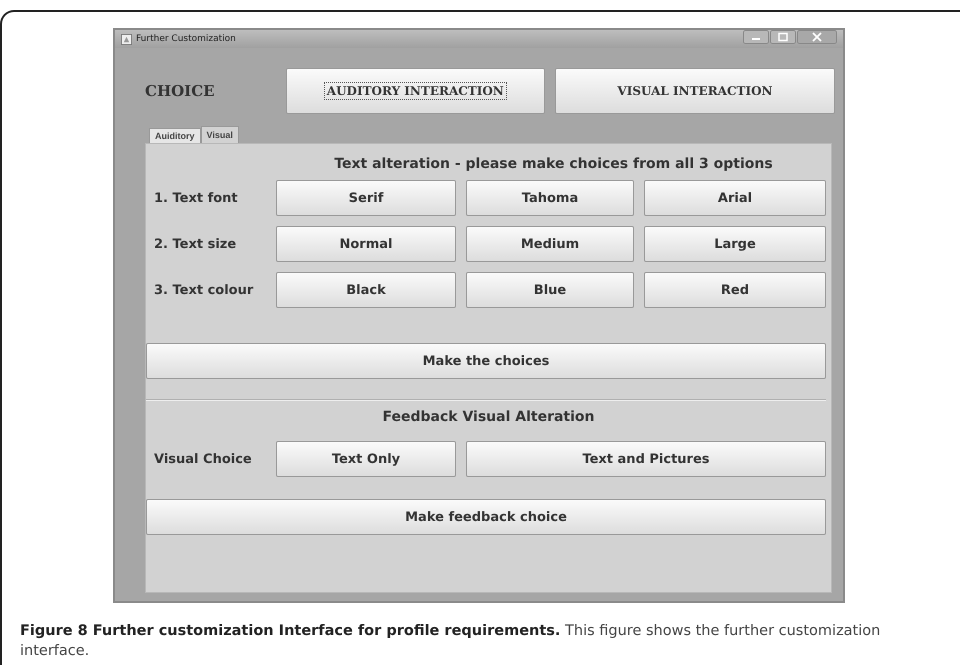 The height and width of the screenshot is (669, 960). I want to click on close-icon, so click(817, 37).